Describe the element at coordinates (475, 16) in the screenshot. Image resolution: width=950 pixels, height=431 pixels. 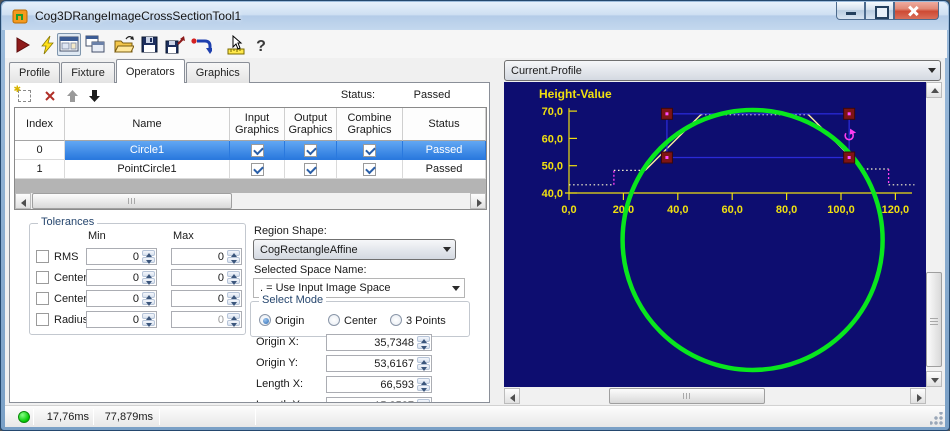
I see `title-bar: Cog3DRangeImageCrossSectionTool1` at that location.